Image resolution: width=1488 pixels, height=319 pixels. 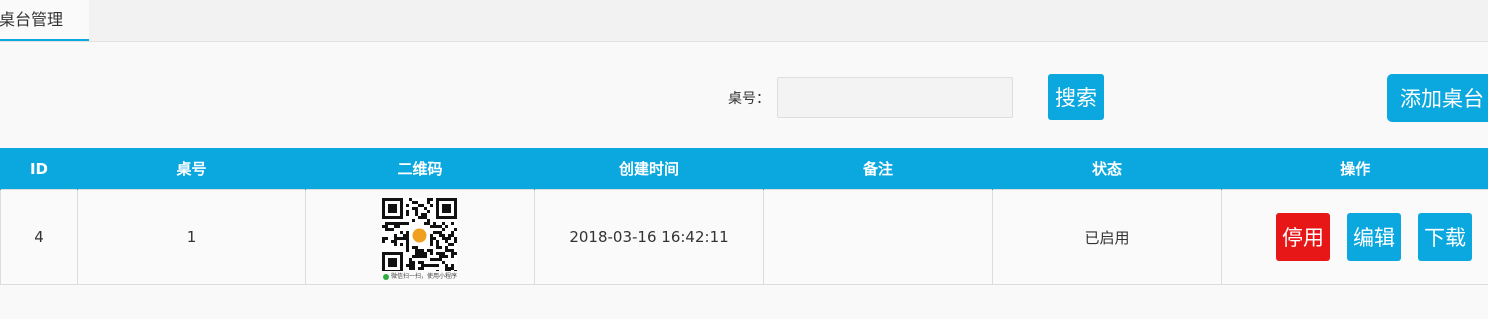 What do you see at coordinates (1374, 237) in the screenshot?
I see `edit-button: 编辑` at bounding box center [1374, 237].